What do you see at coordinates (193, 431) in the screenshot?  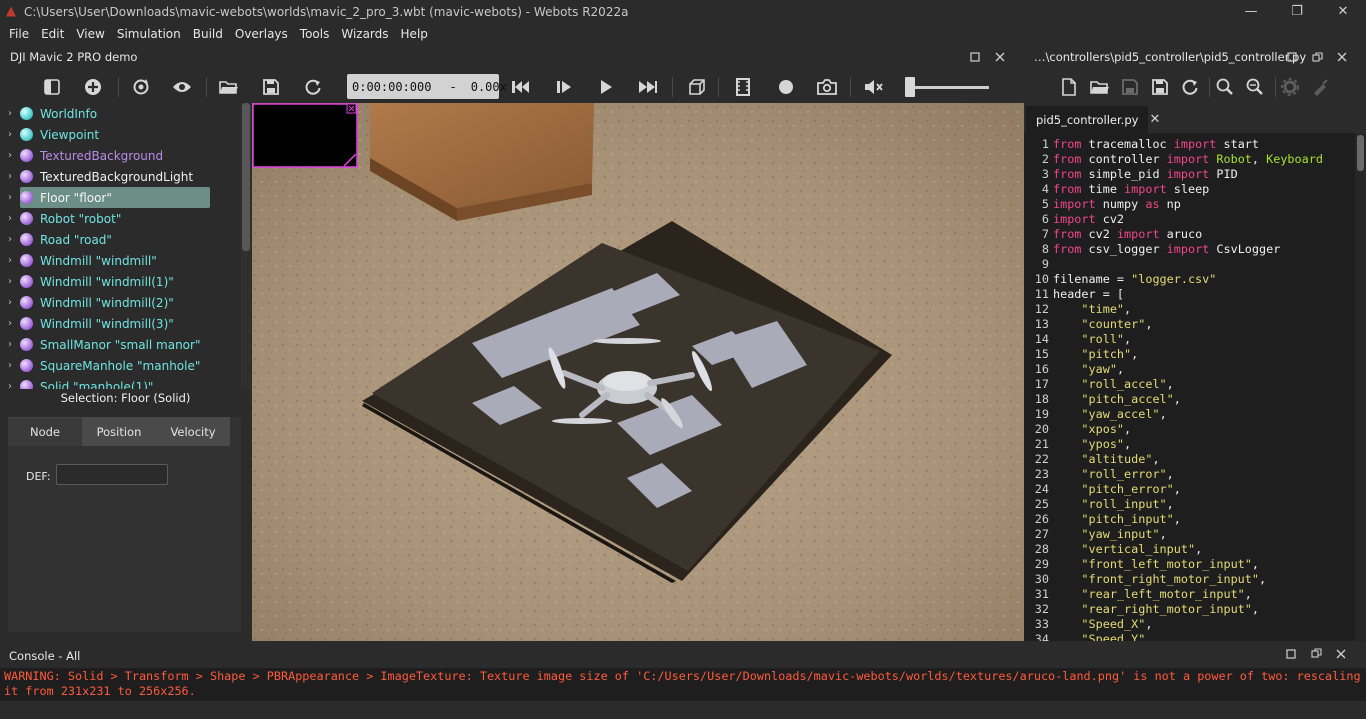 I see `tab-velocity: Velocity` at bounding box center [193, 431].